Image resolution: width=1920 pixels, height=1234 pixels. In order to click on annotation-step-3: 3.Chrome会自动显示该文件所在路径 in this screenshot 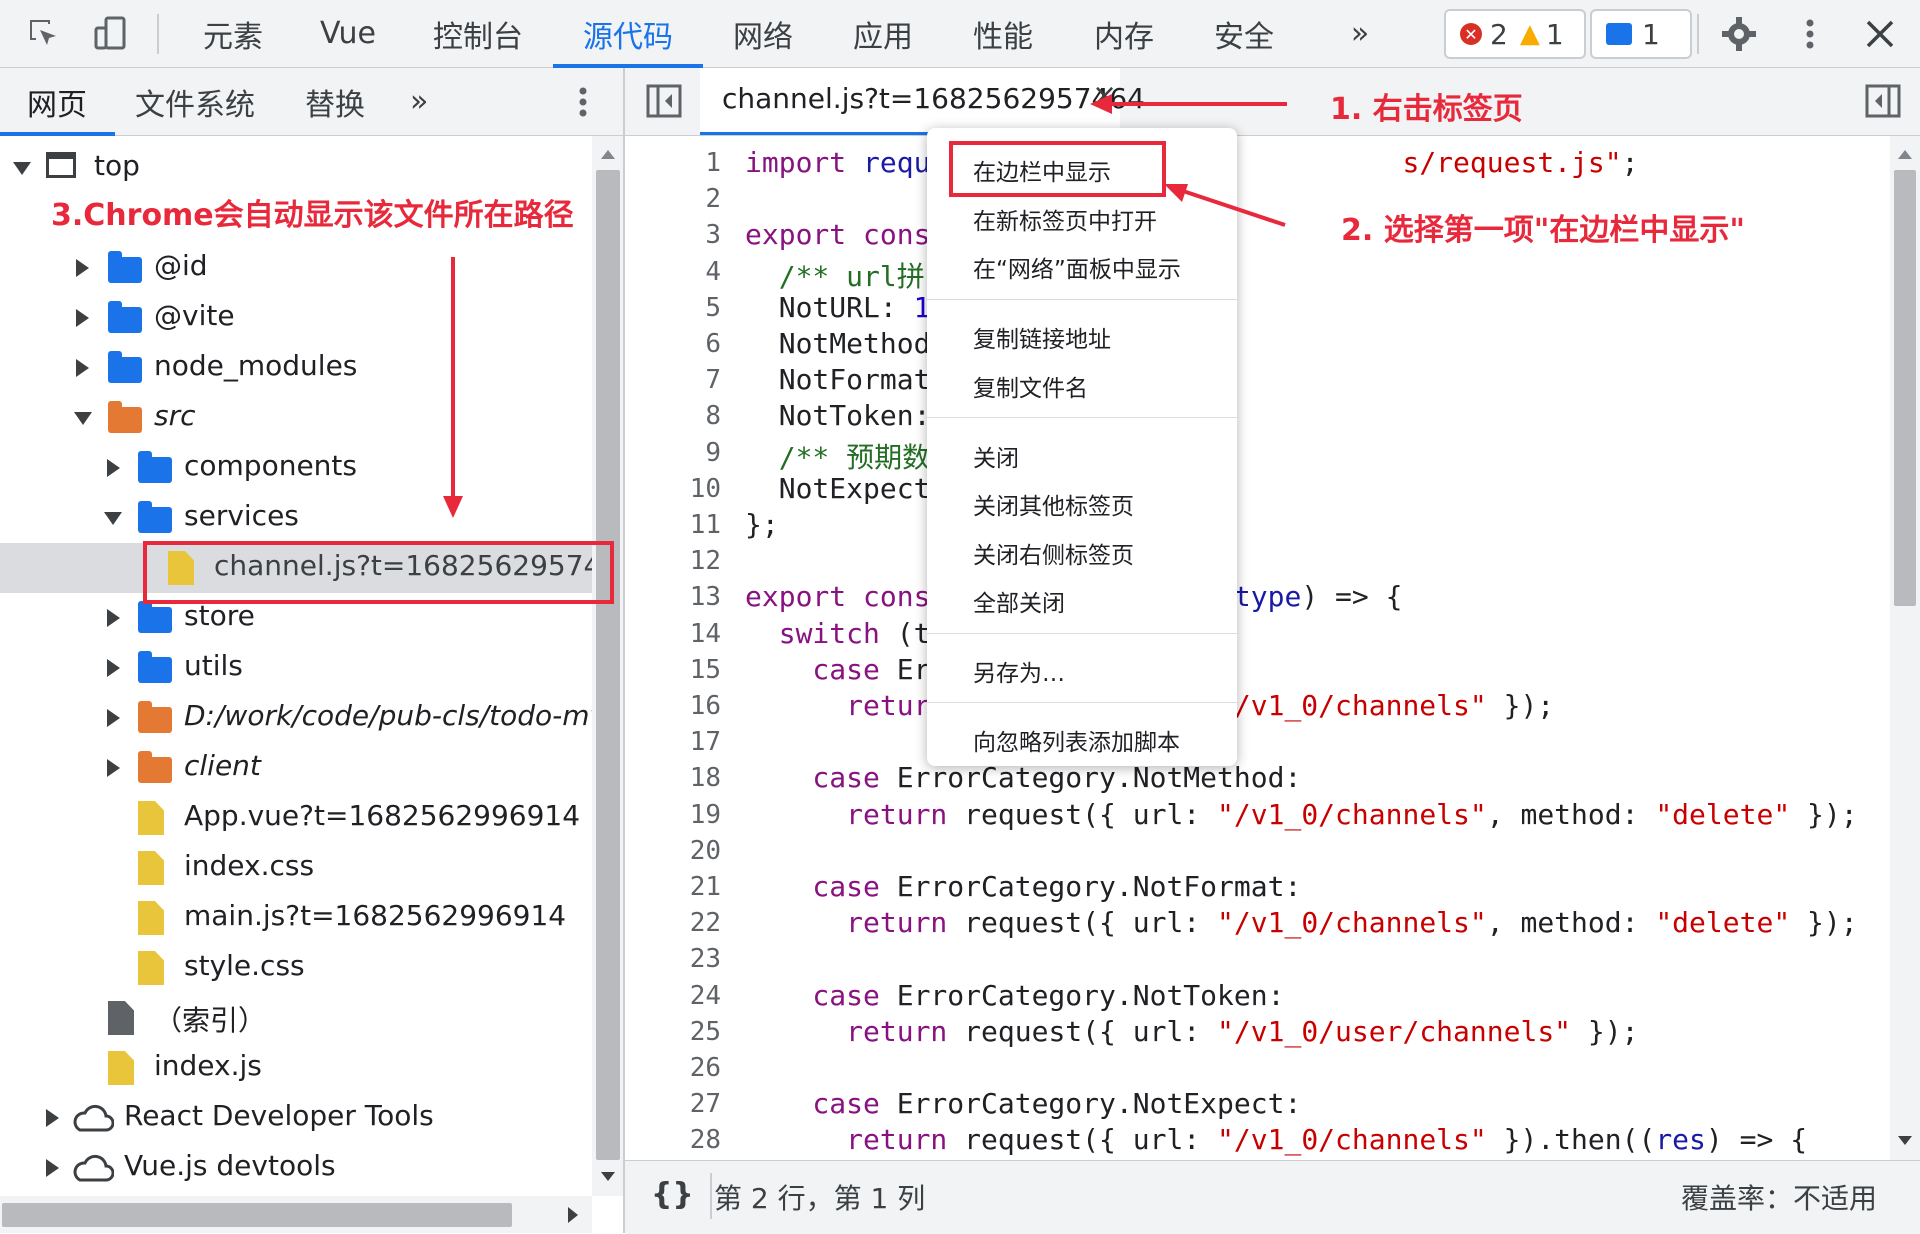, I will do `click(312, 215)`.